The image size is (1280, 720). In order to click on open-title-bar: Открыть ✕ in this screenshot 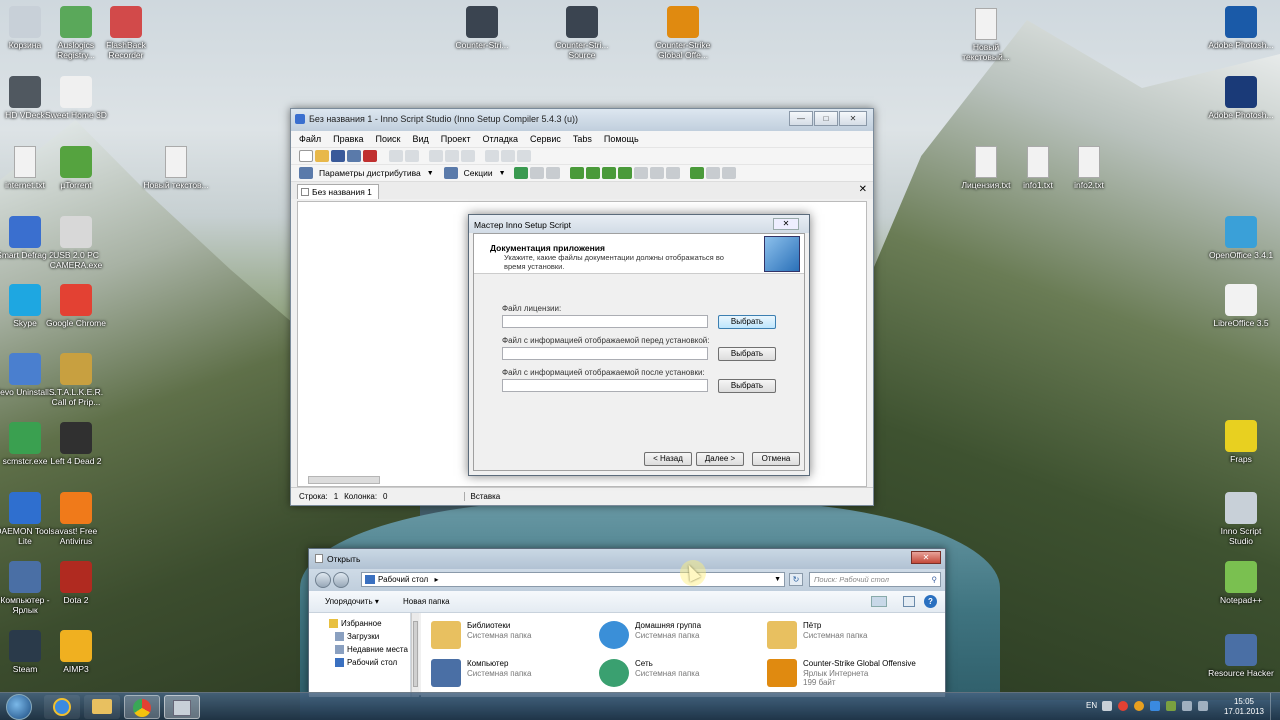, I will do `click(627, 559)`.